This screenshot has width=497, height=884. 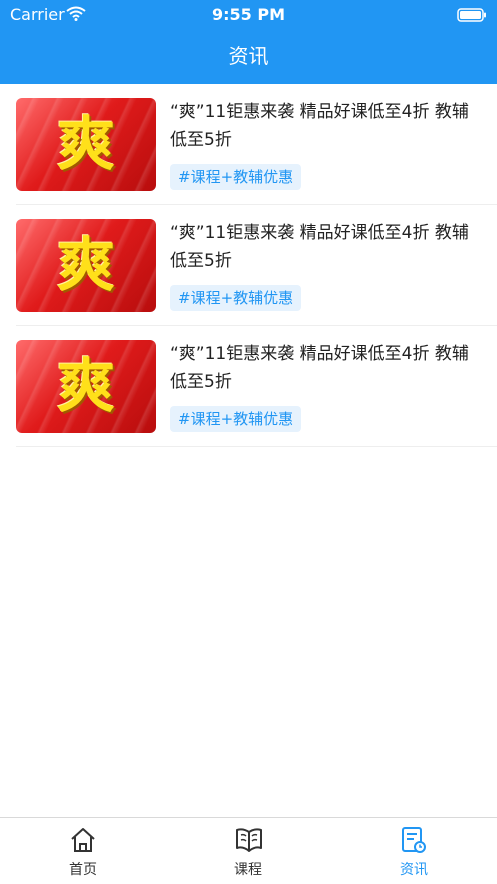 I want to click on battery-icon, so click(x=472, y=16).